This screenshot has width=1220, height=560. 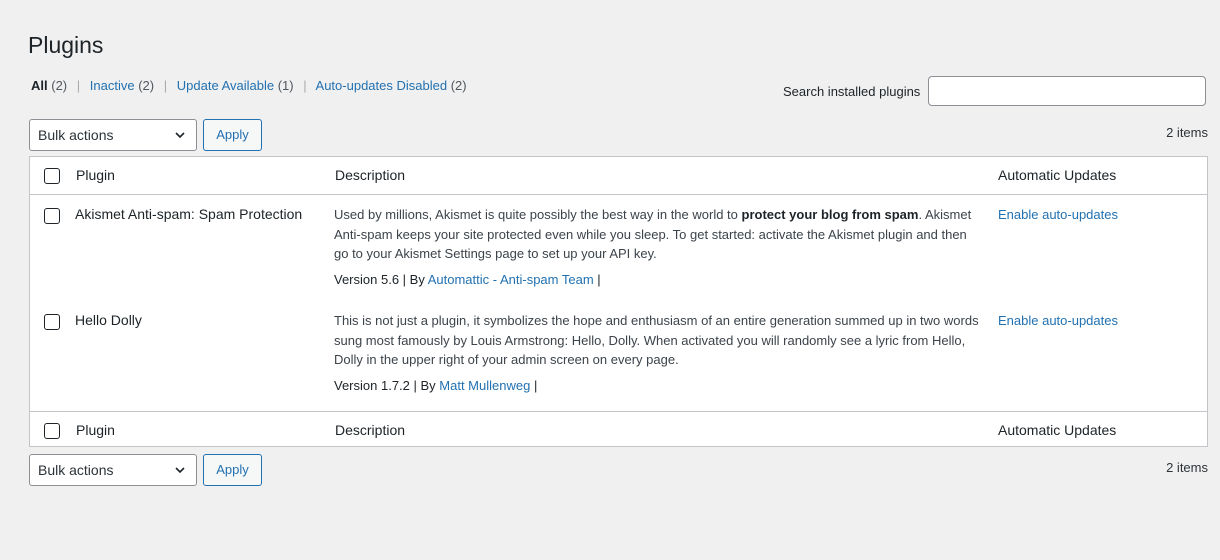 I want to click on author-link: Automattic - Anti-spam Team, so click(x=511, y=279).